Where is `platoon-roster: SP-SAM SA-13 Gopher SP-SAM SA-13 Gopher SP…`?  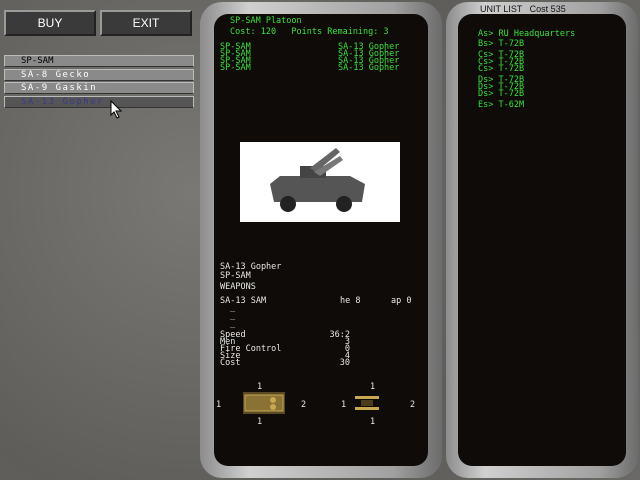
platoon-roster: SP-SAM SA-13 Gopher SP-SAM SA-13 Gopher SP… is located at coordinates (320, 58).